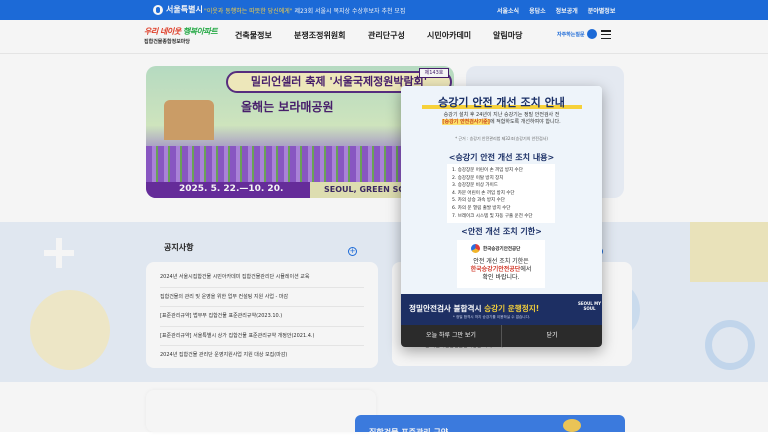  Describe the element at coordinates (501, 157) in the screenshot. I see `popup-section-measures: <승강기 안전 개선 조치 내용>` at that location.